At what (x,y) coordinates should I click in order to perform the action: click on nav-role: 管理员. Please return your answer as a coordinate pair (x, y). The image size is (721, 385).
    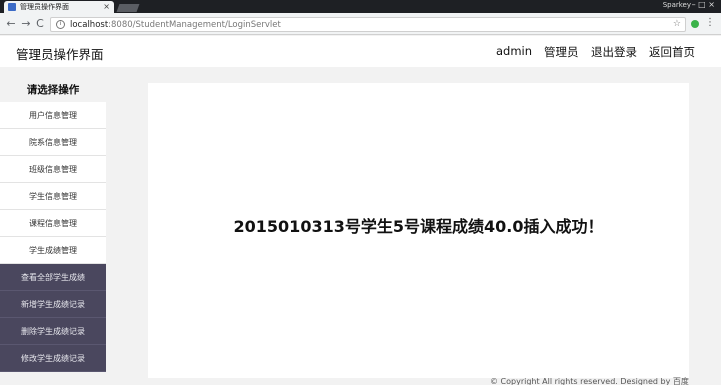
    Looking at the image, I should click on (561, 52).